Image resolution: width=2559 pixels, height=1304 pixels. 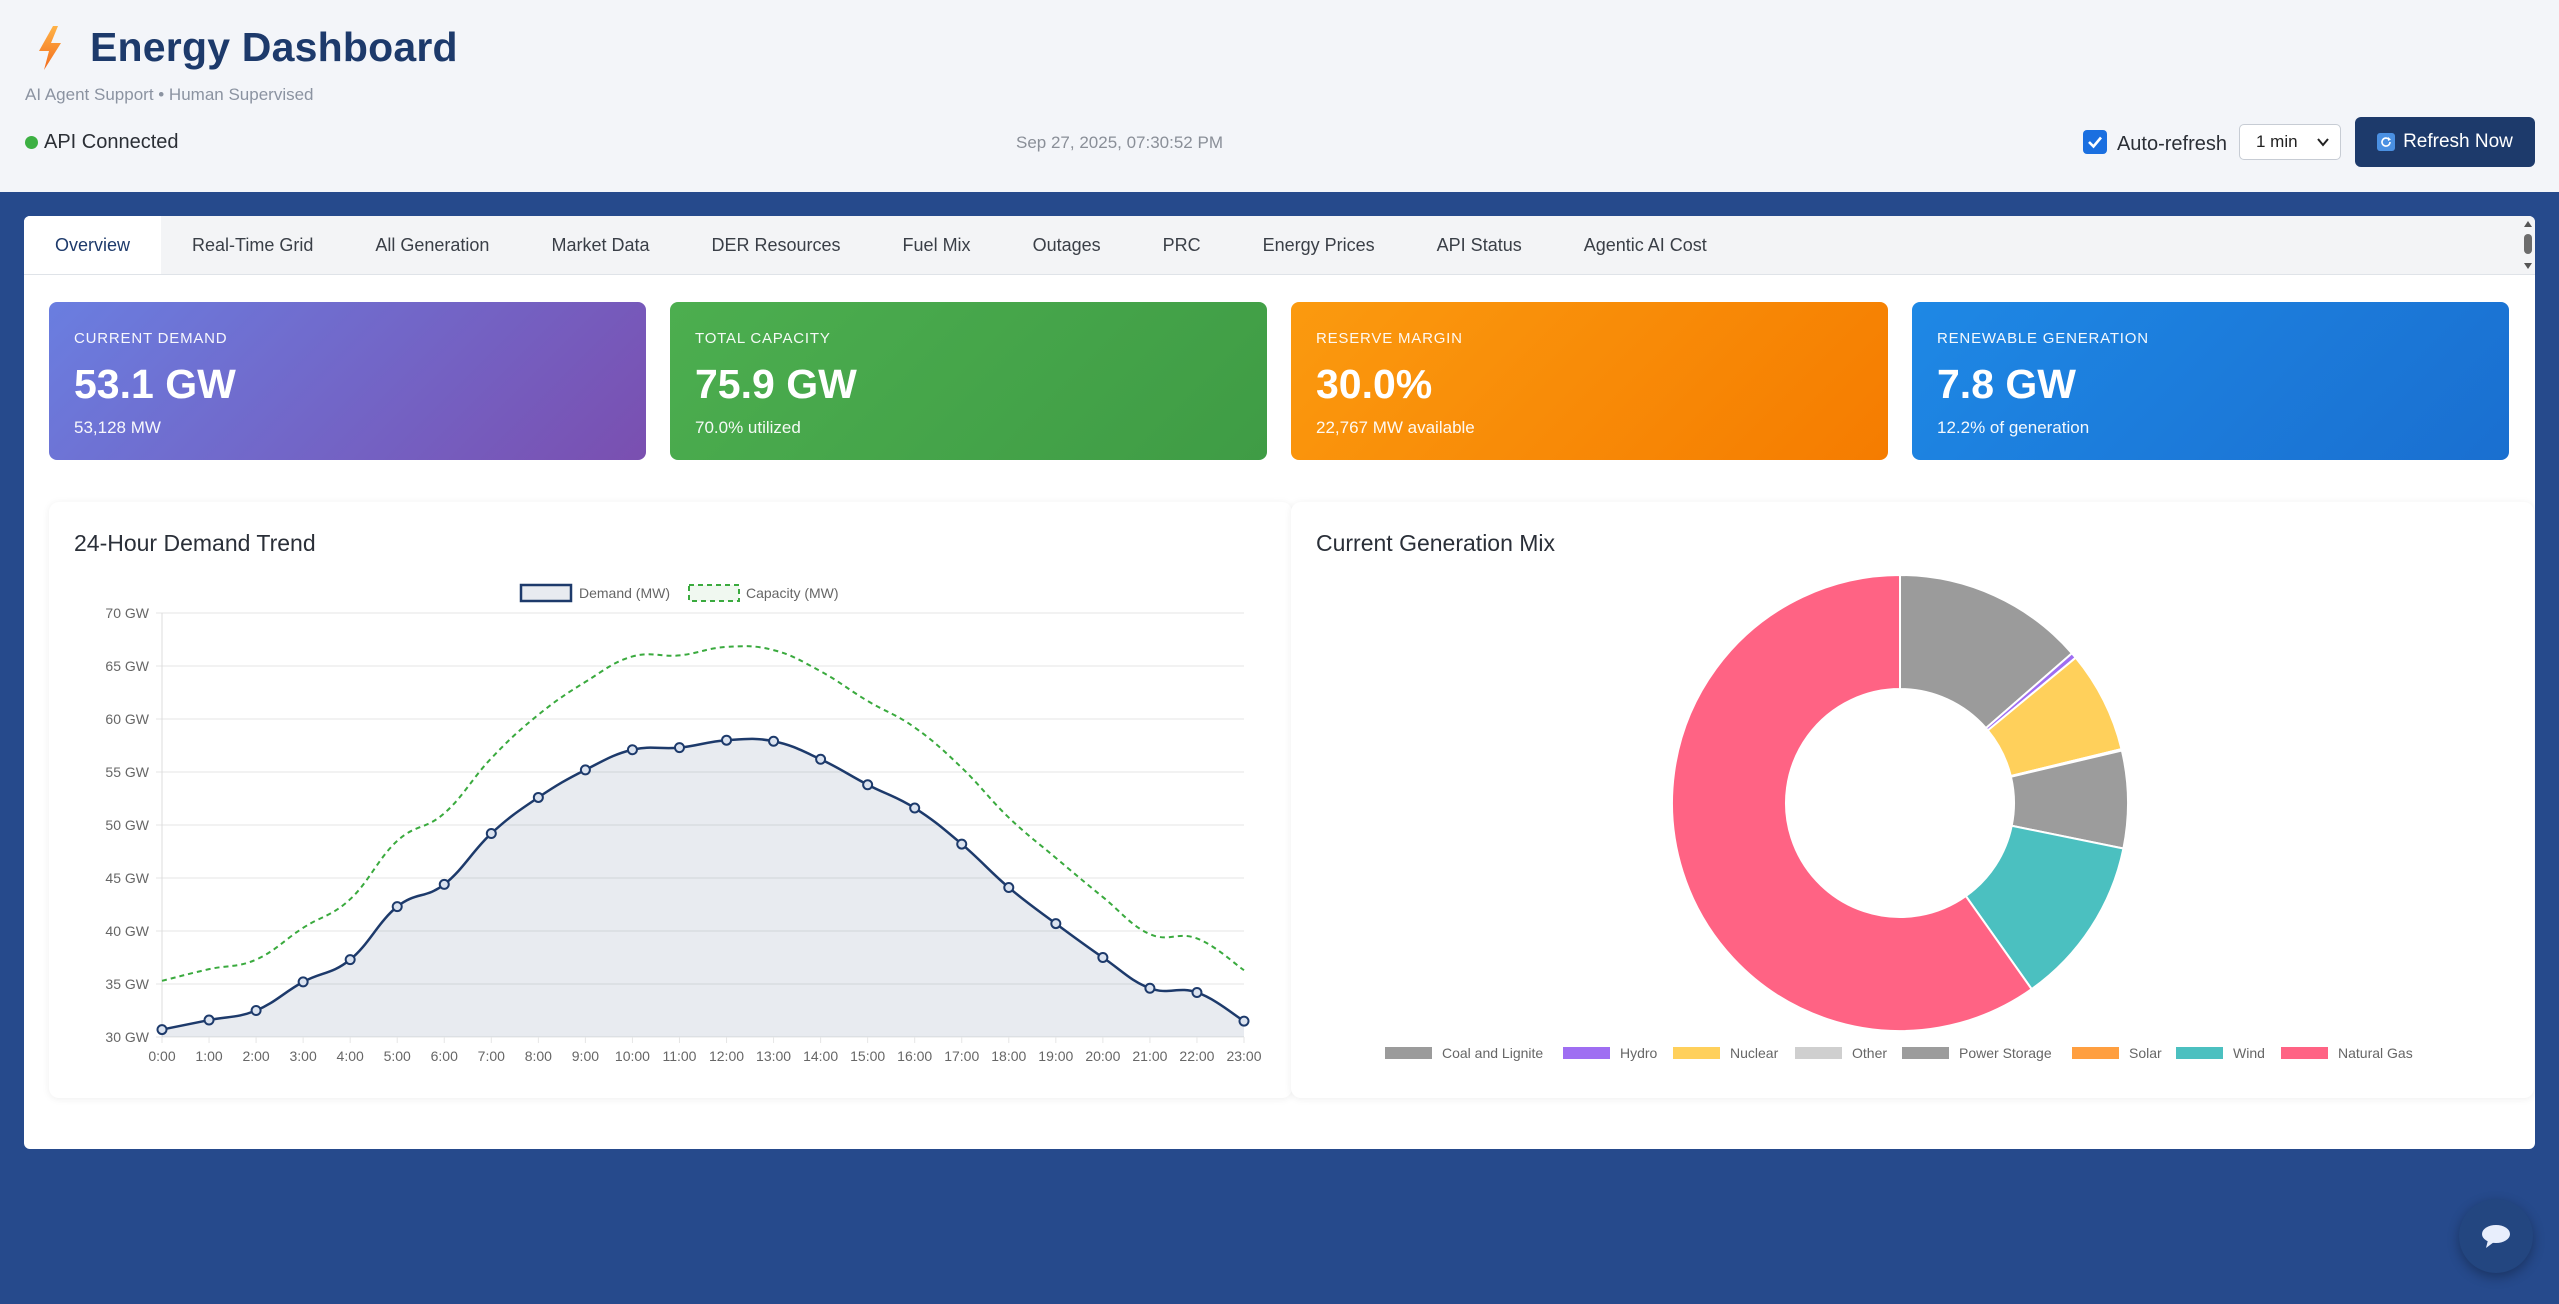 What do you see at coordinates (2145, 1053) in the screenshot?
I see `legend-label: Solar` at bounding box center [2145, 1053].